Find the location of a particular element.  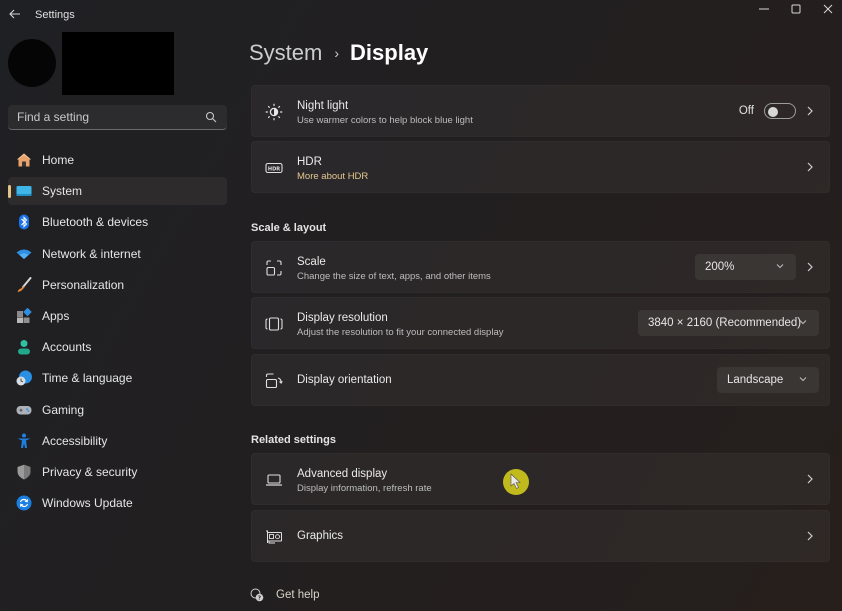

night-light-toggle is located at coordinates (780, 111).